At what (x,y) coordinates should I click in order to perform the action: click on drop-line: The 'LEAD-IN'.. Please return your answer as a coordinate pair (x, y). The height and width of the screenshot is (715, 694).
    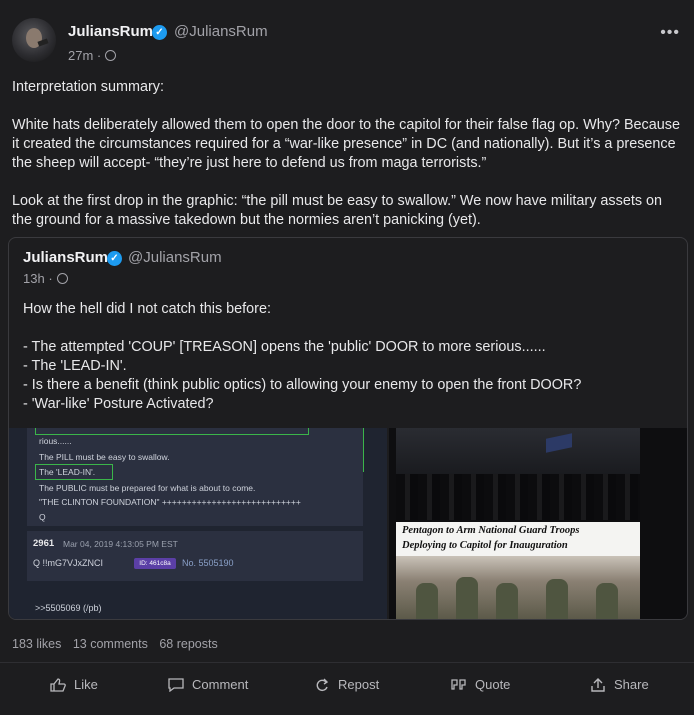
    Looking at the image, I should click on (67, 472).